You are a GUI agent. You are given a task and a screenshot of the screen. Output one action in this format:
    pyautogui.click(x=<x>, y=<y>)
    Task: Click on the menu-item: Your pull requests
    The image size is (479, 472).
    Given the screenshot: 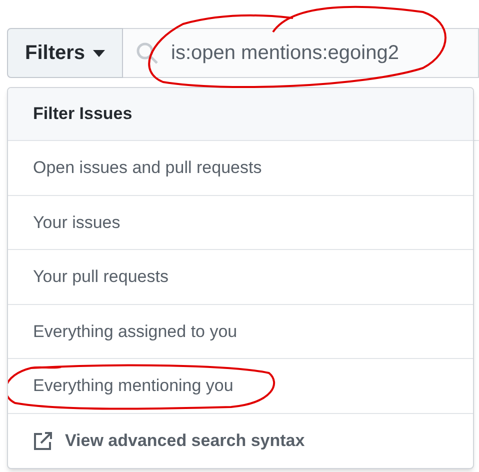 What is the action you would take?
    pyautogui.click(x=240, y=277)
    